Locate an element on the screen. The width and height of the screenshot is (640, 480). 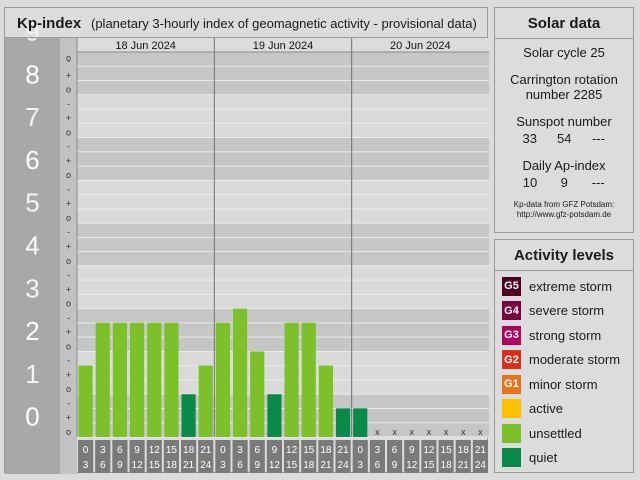
sunspot-values: 33 54 --- is located at coordinates (564, 138).